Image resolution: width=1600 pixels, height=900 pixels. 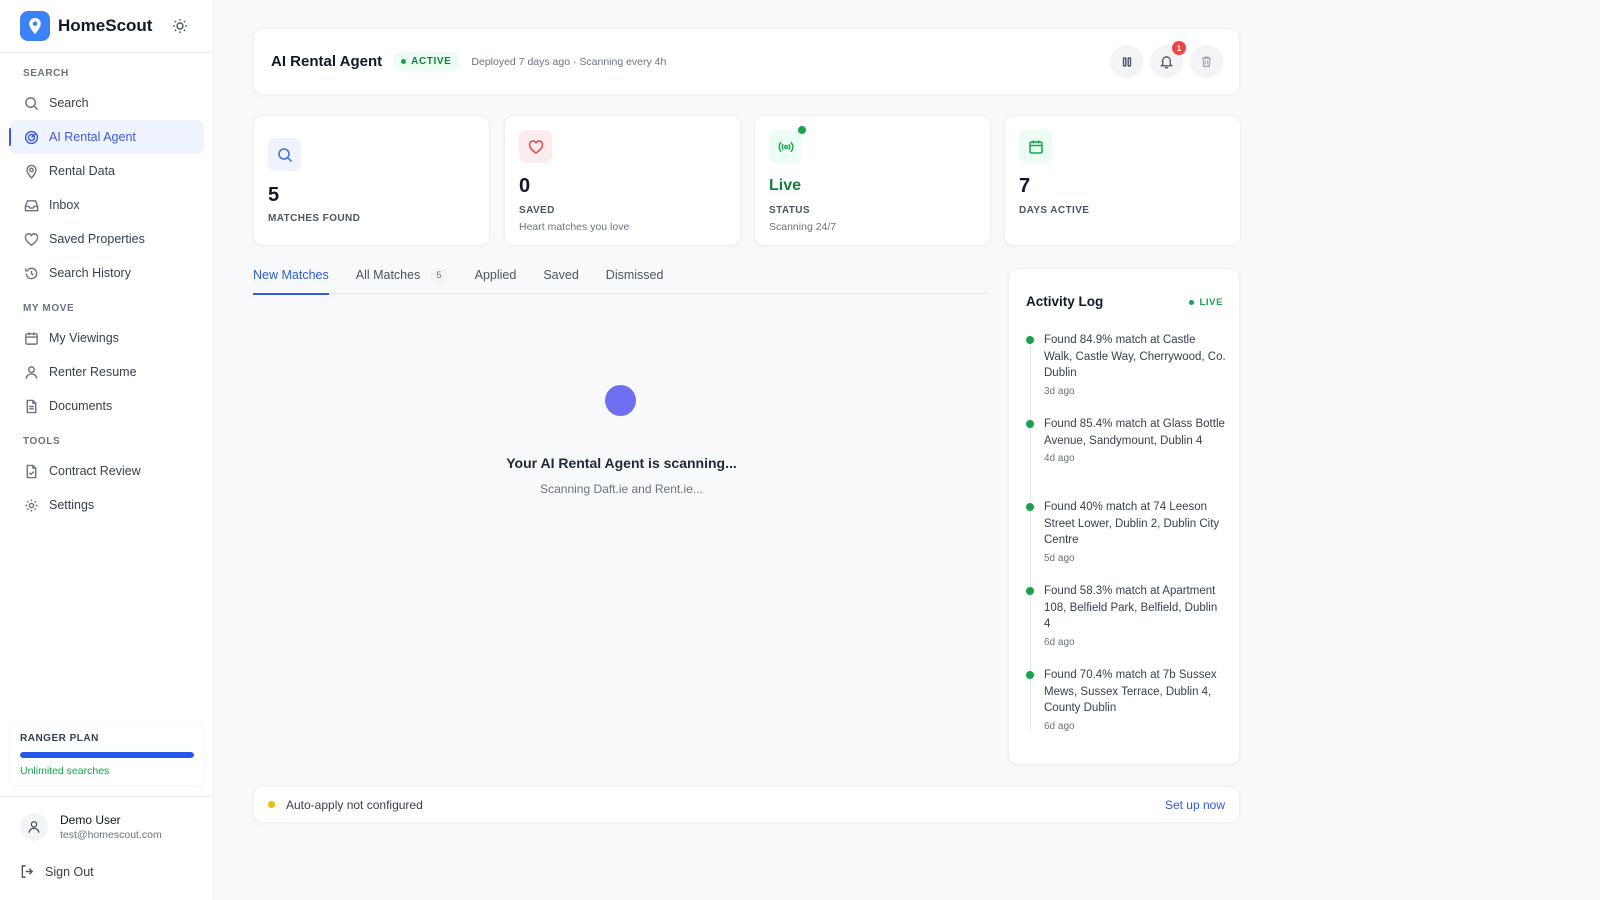 I want to click on brand-name: HomeScout, so click(x=105, y=25).